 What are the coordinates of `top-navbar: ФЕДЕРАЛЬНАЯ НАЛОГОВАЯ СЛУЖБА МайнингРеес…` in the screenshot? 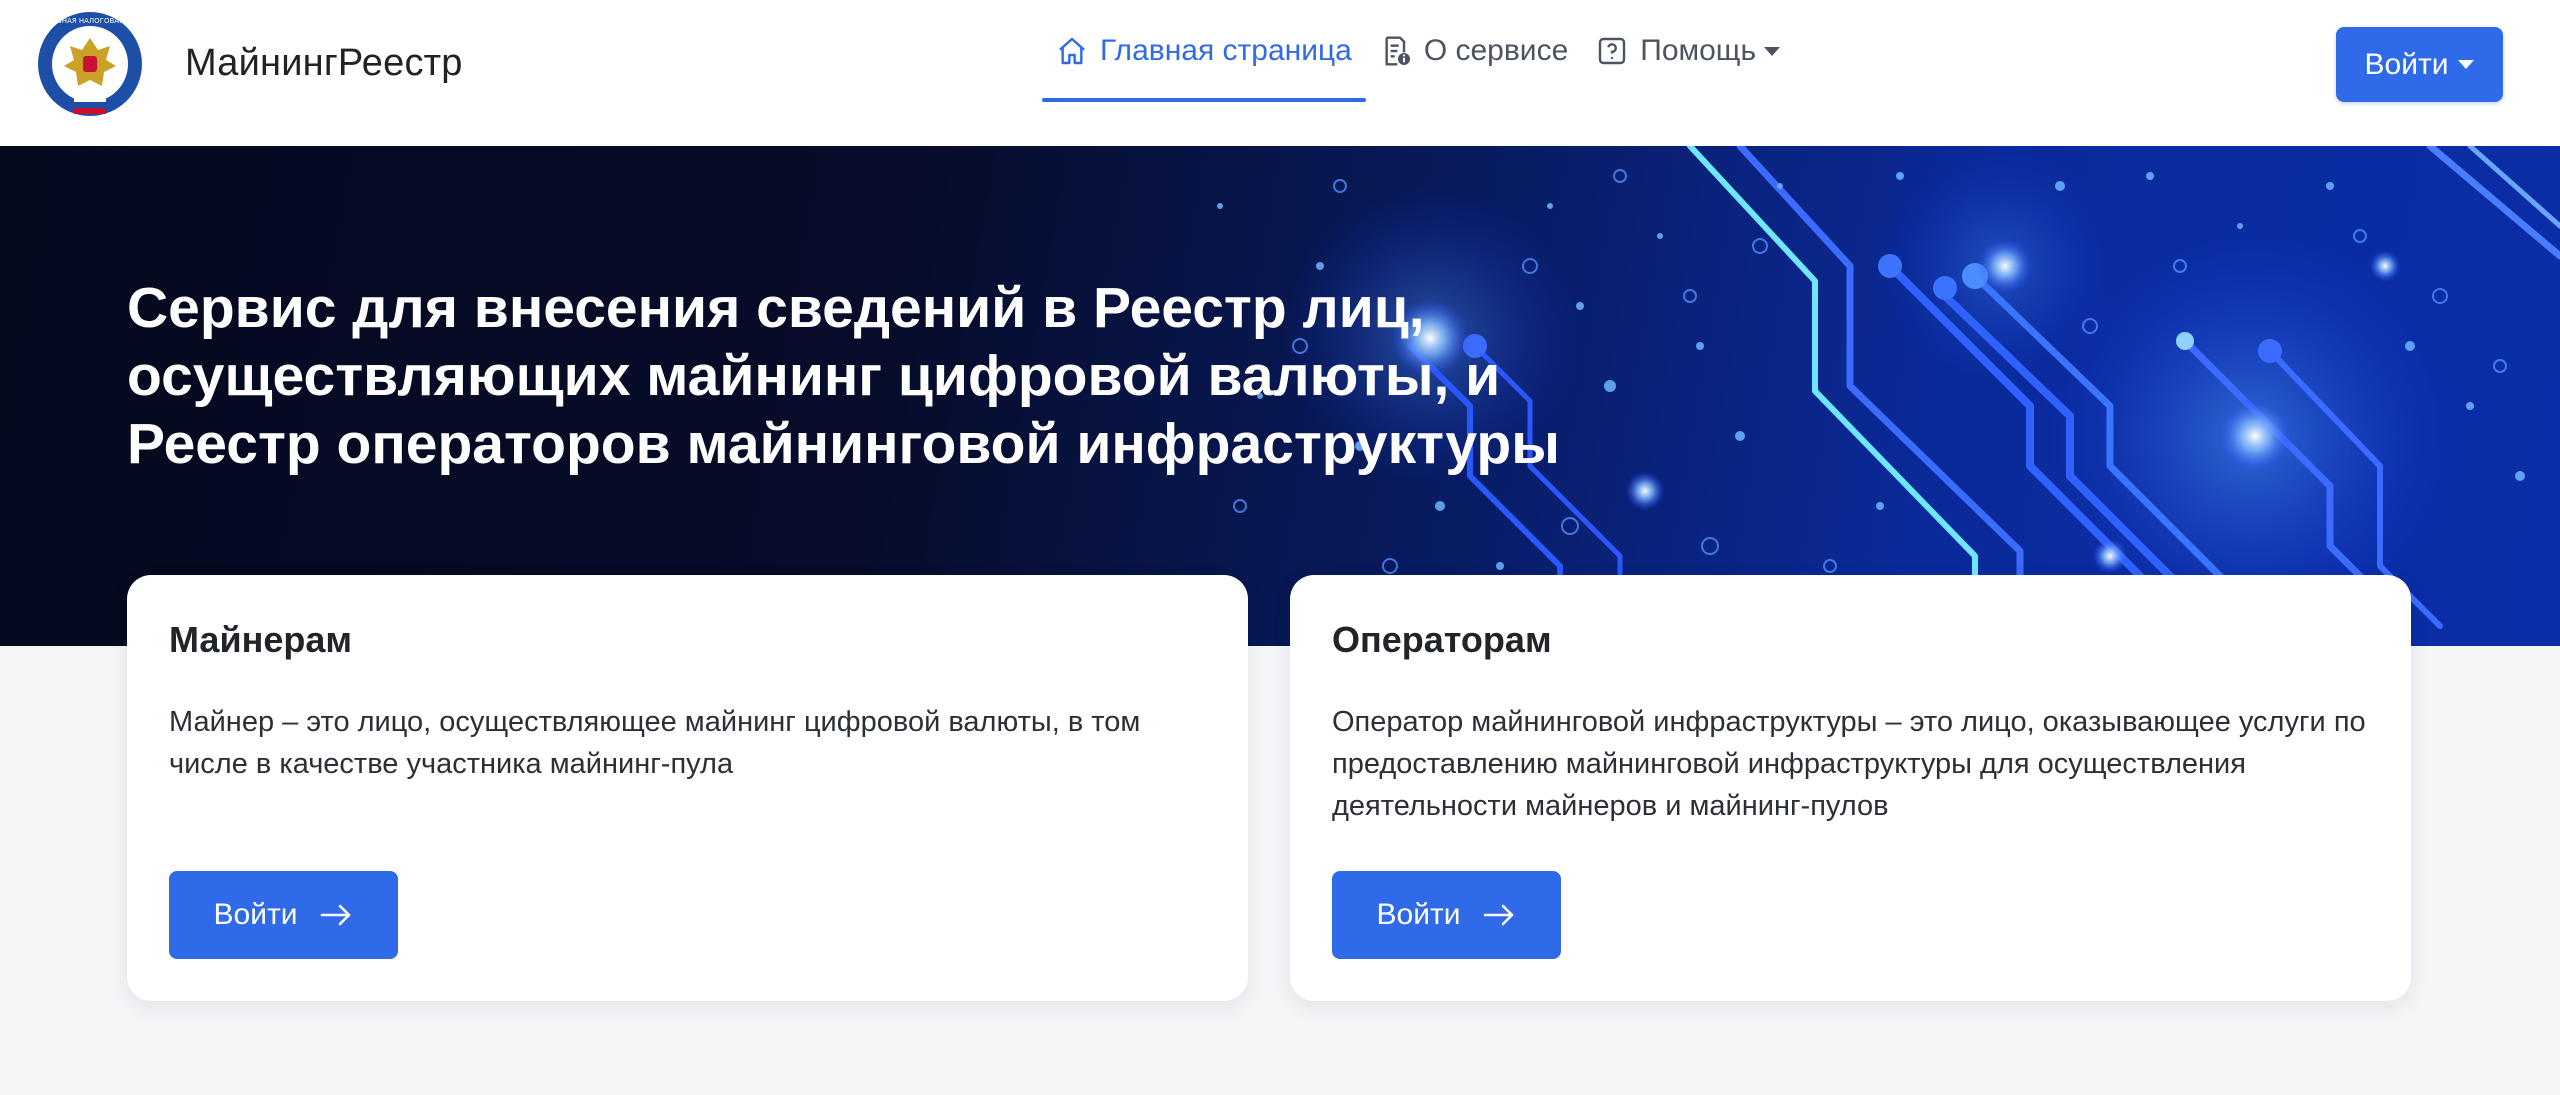 It's located at (1280, 73).